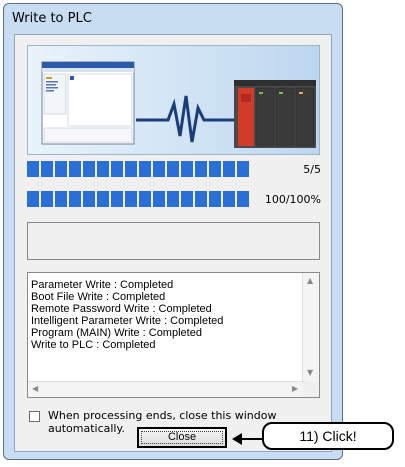 This screenshot has height=467, width=405. What do you see at coordinates (166, 389) in the screenshot?
I see `horizontal-scrollbar: ◀ ▶` at bounding box center [166, 389].